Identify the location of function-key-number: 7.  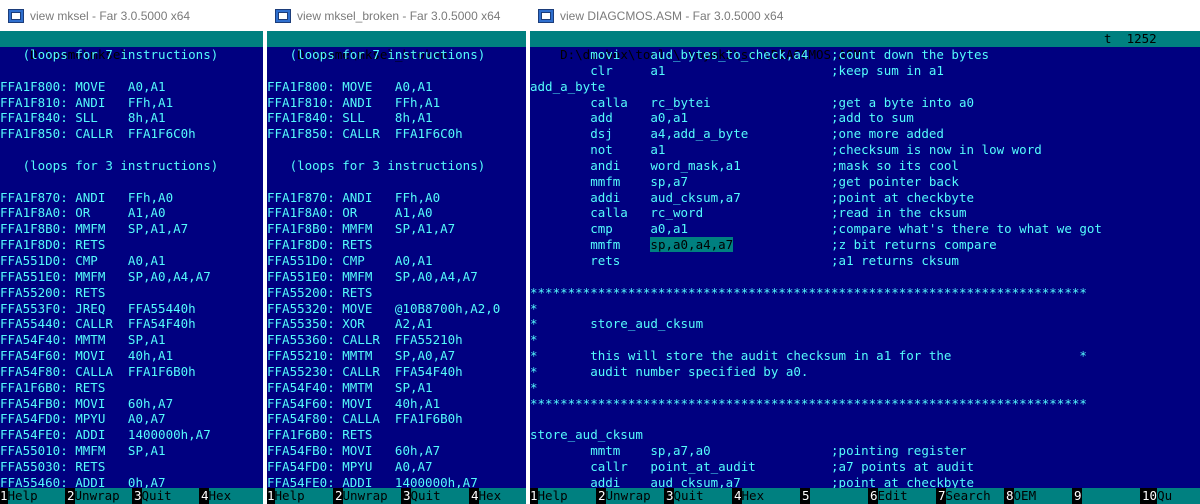
(942, 496).